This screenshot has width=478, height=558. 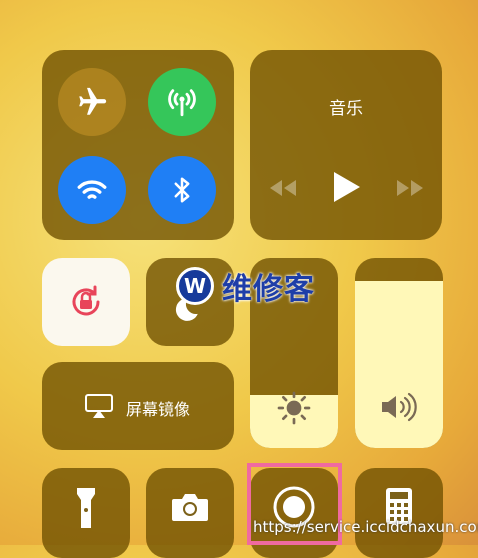 I want to click on airplane-icon, so click(x=93, y=101).